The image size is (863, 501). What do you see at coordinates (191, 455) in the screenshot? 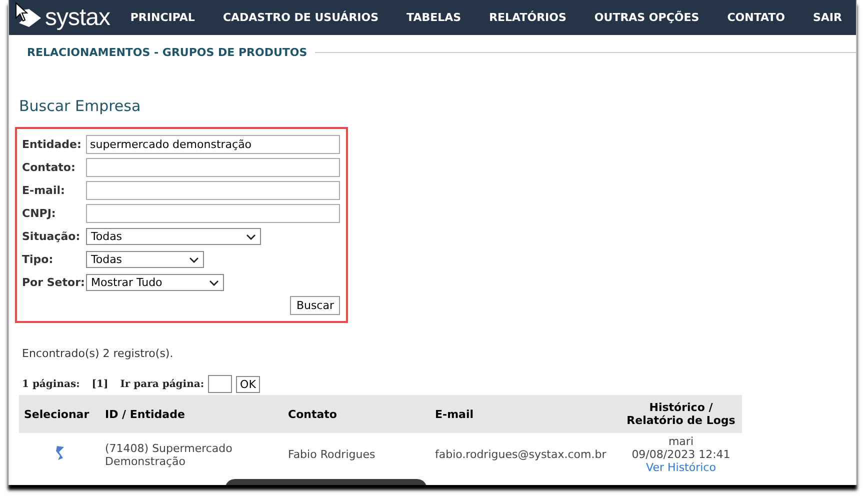
I see `table-cell: (71408) Supermercado Demonstração` at bounding box center [191, 455].